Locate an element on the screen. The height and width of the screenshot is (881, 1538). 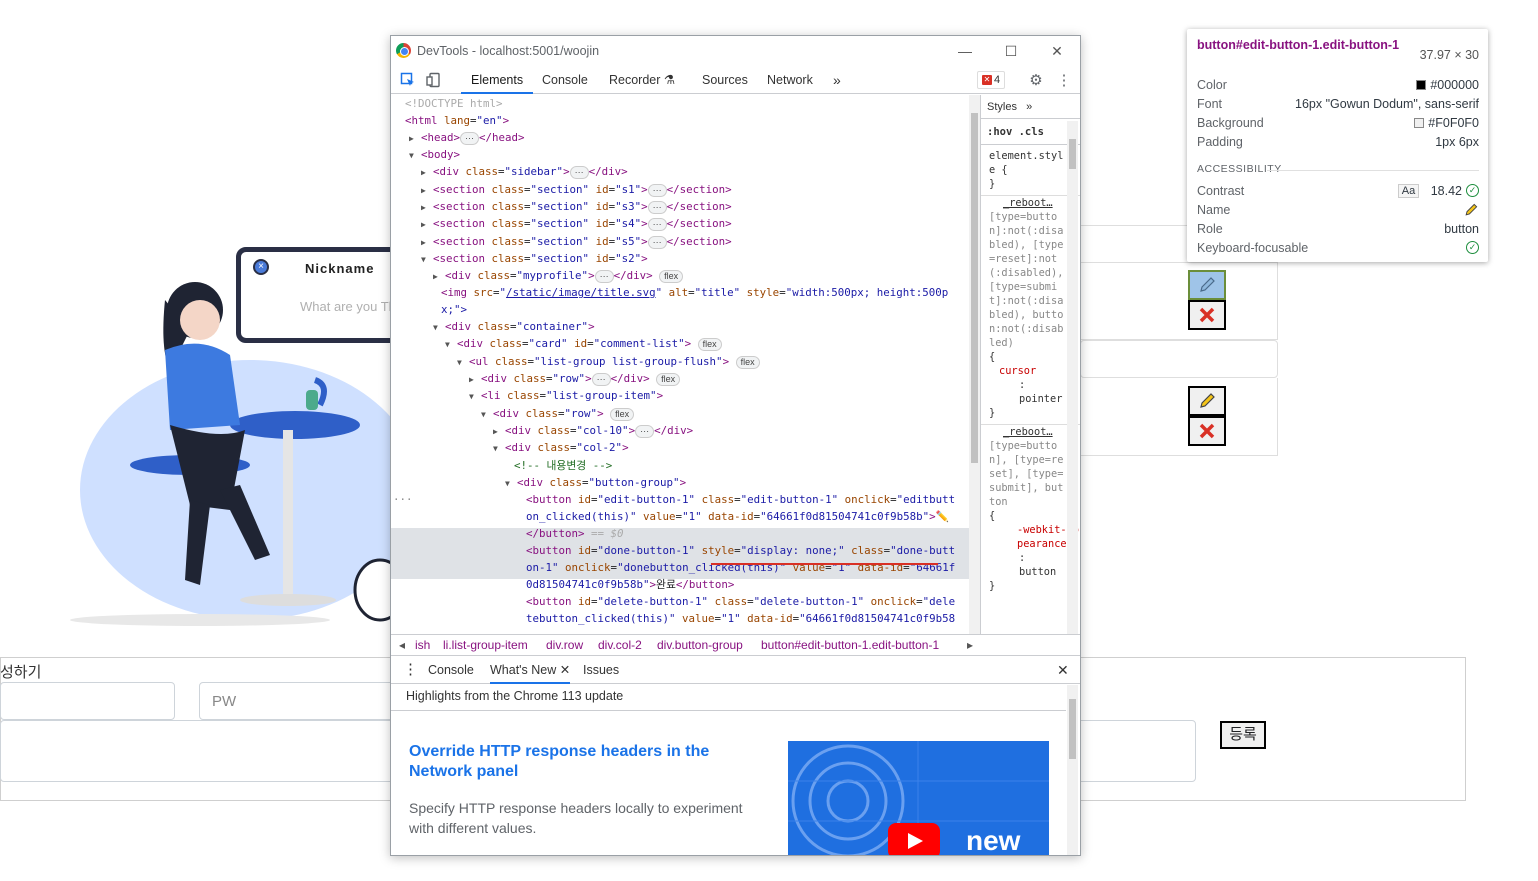
breadcrumb-item: div.col-2 is located at coordinates (620, 645).